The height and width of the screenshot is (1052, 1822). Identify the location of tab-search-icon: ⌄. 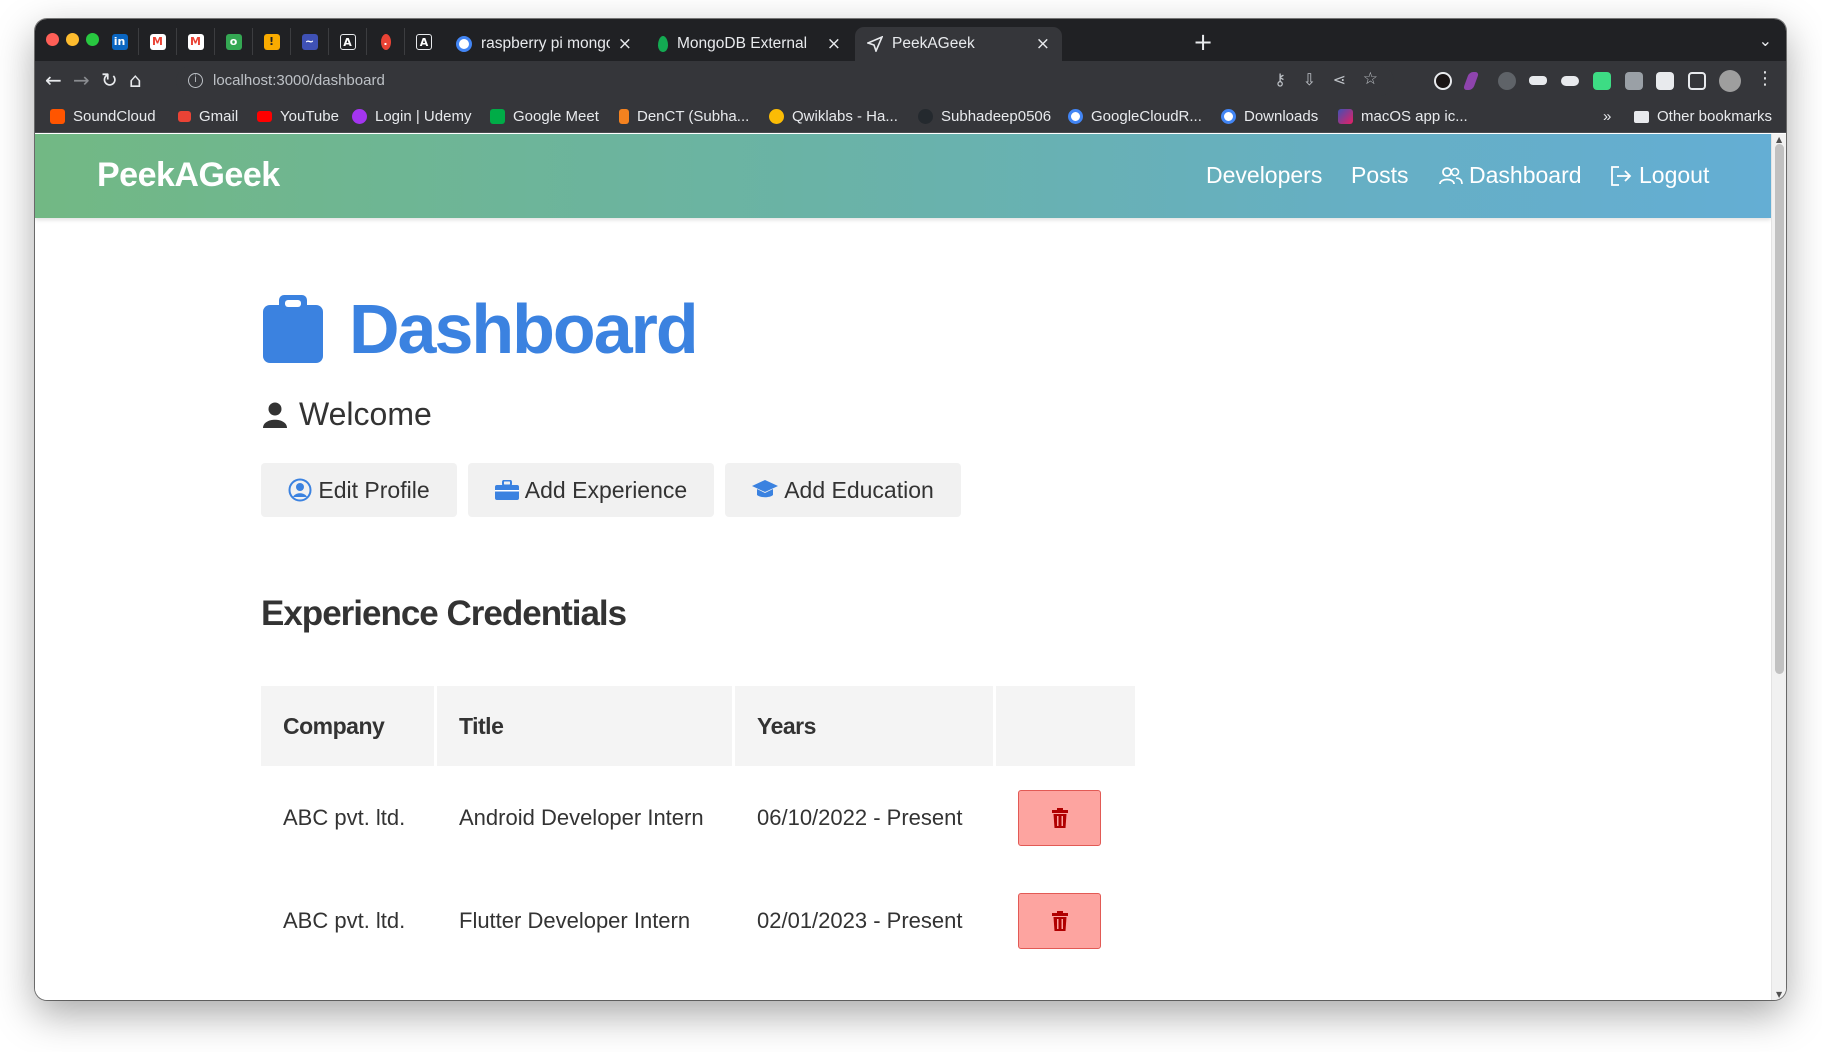
(1765, 40).